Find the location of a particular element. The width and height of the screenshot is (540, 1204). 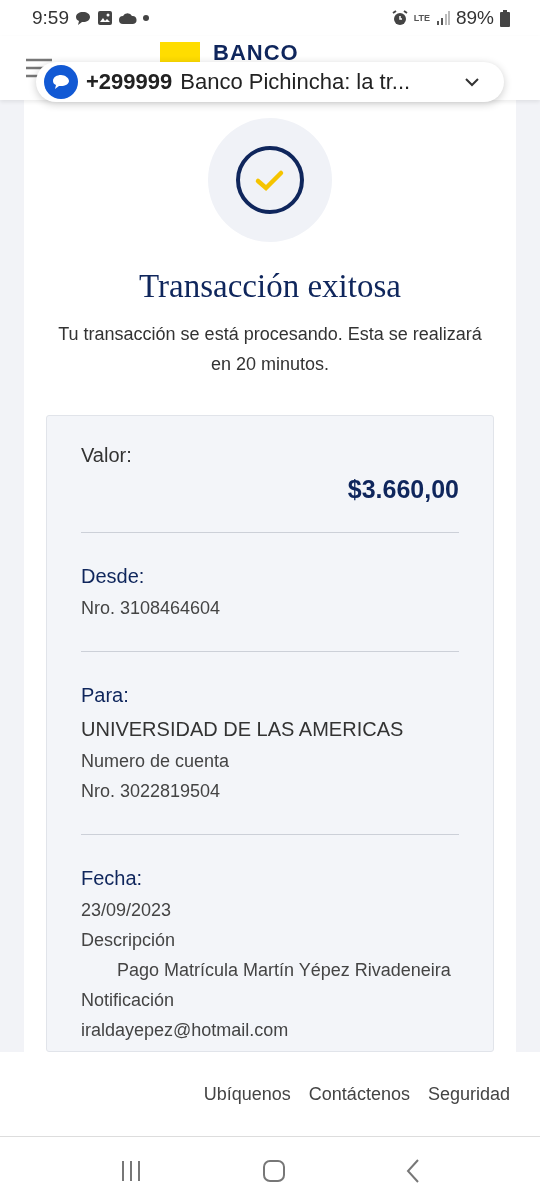

amount-value: $3.660,00 is located at coordinates (402, 489).